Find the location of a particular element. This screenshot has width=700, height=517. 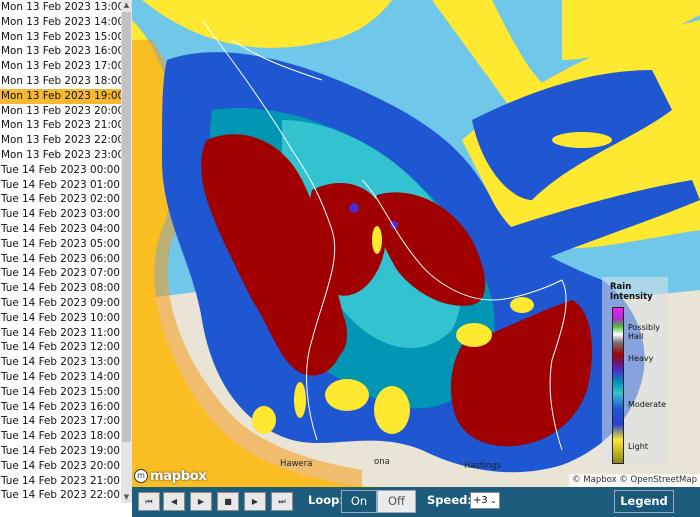

mapbox-logo-icon: m is located at coordinates (141, 476).